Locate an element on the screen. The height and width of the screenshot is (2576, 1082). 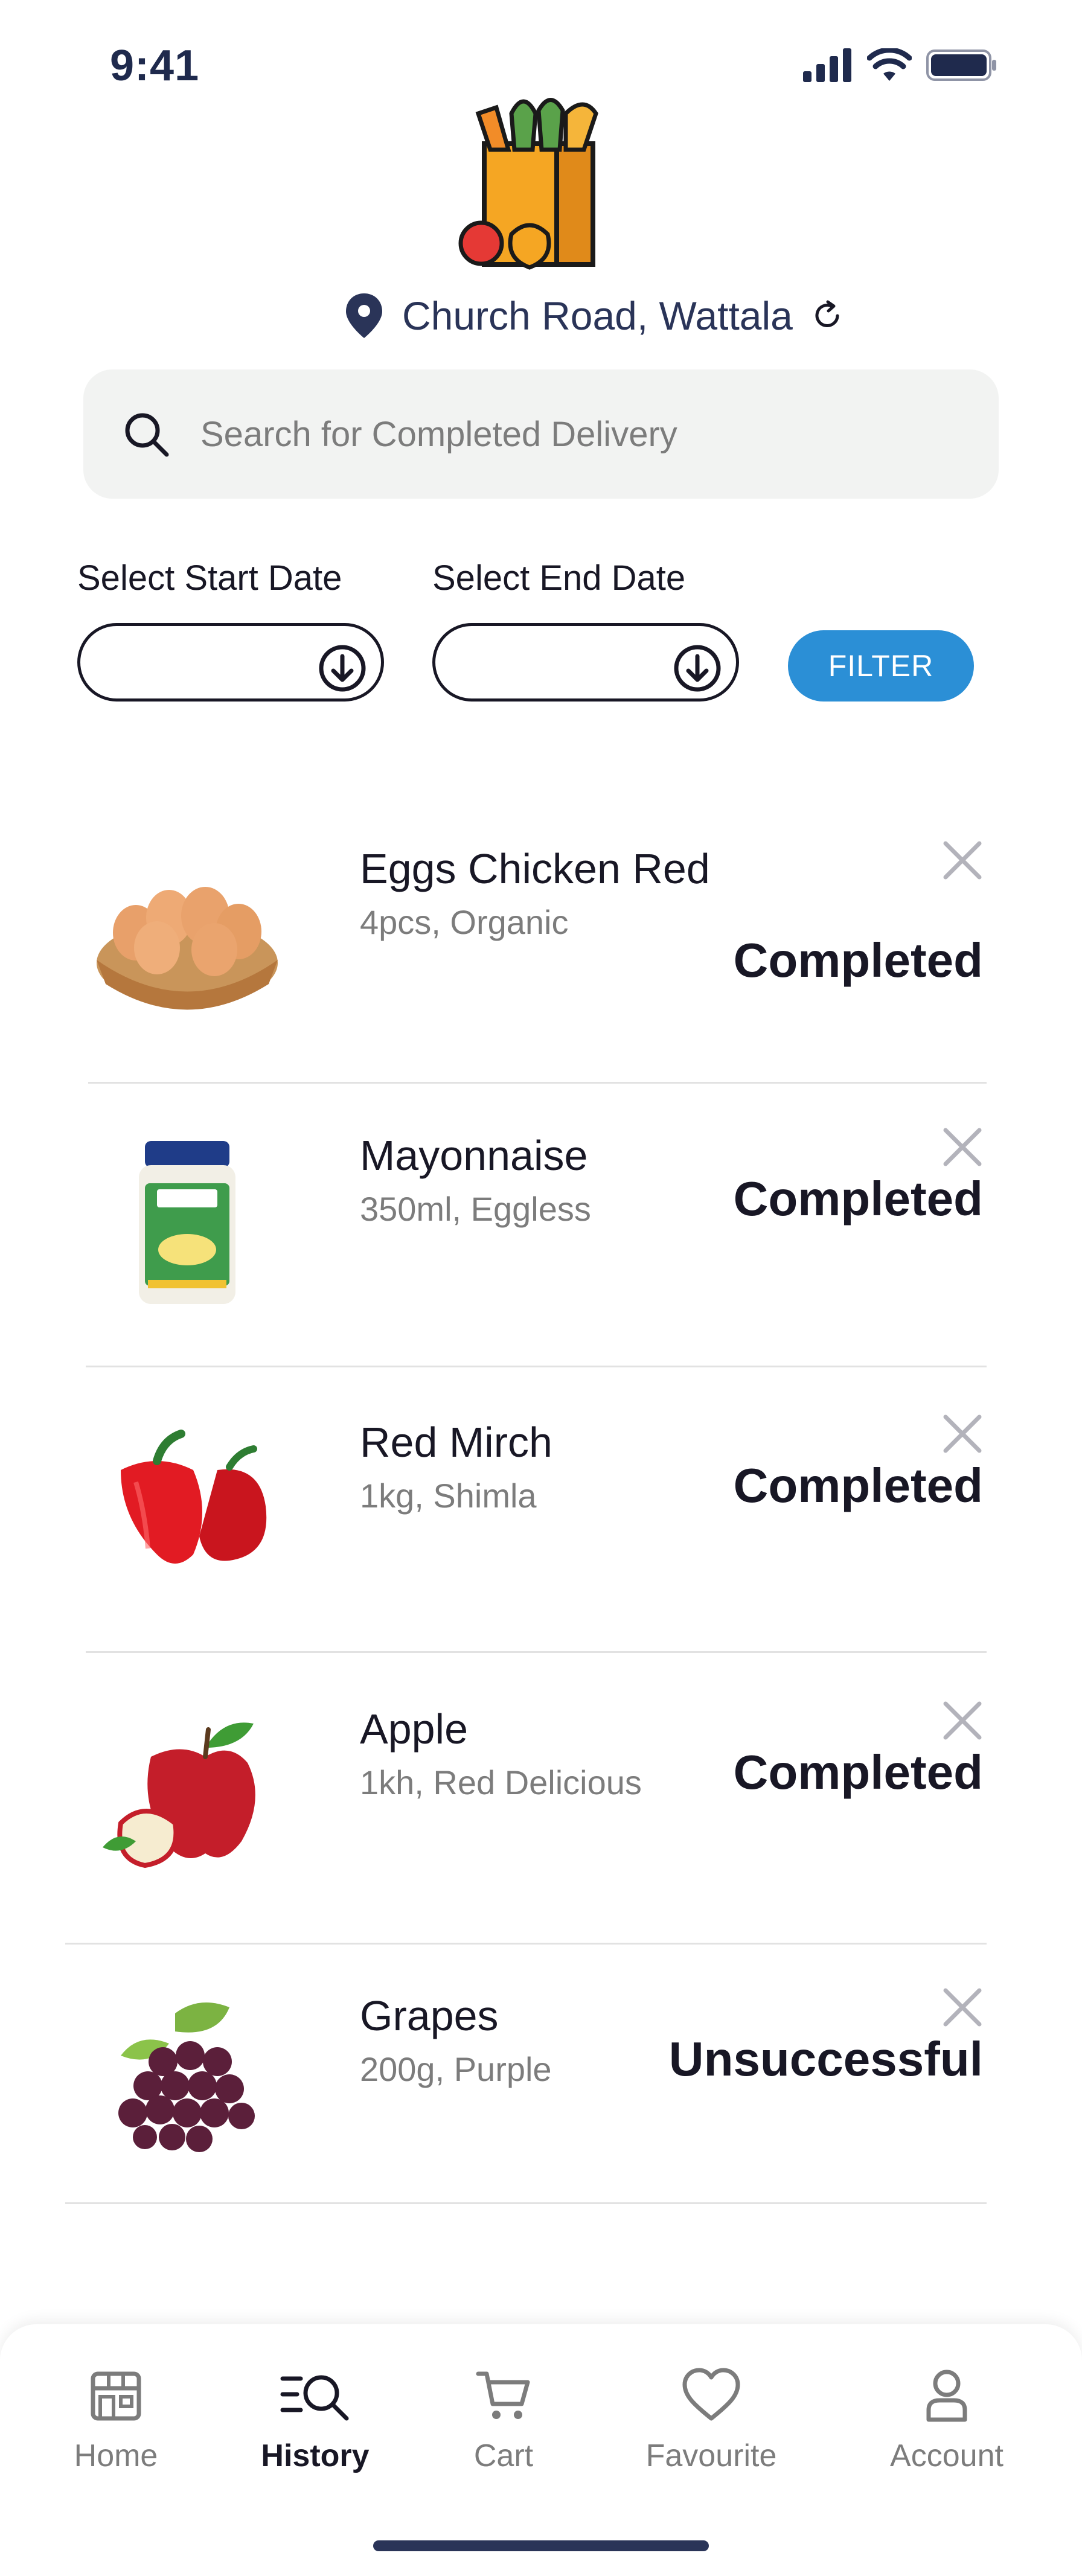
wifi-icon is located at coordinates (890, 65).